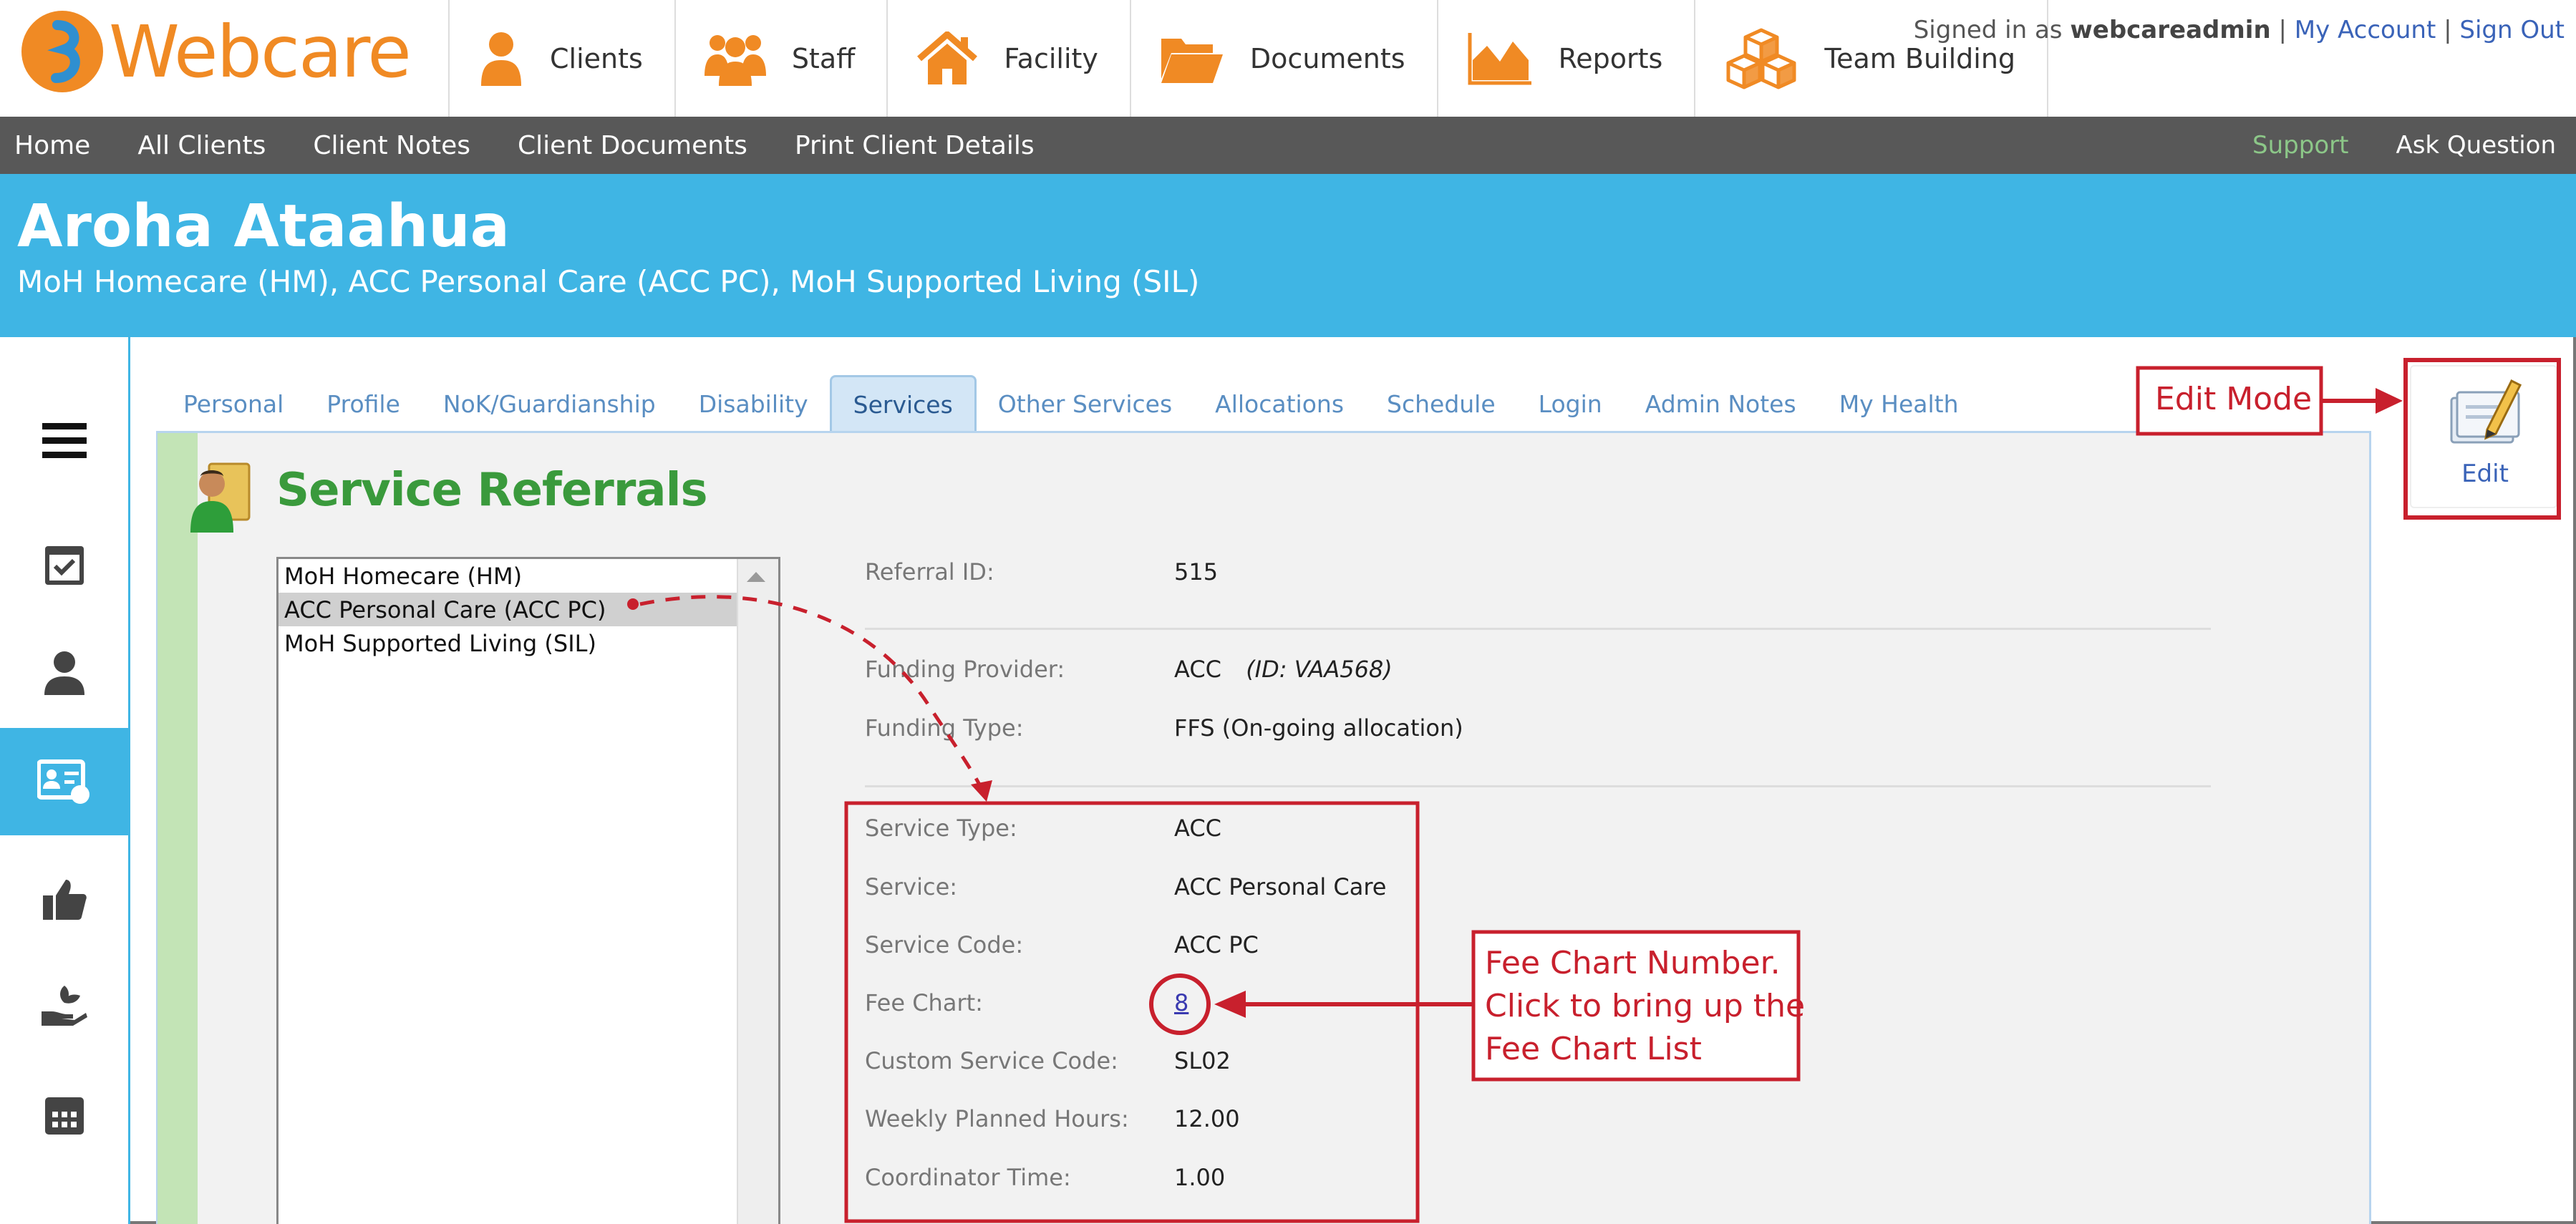 This screenshot has height=1224, width=2576. Describe the element at coordinates (2234, 399) in the screenshot. I see `annotation-edit-mode-text: Edit Mode` at that location.